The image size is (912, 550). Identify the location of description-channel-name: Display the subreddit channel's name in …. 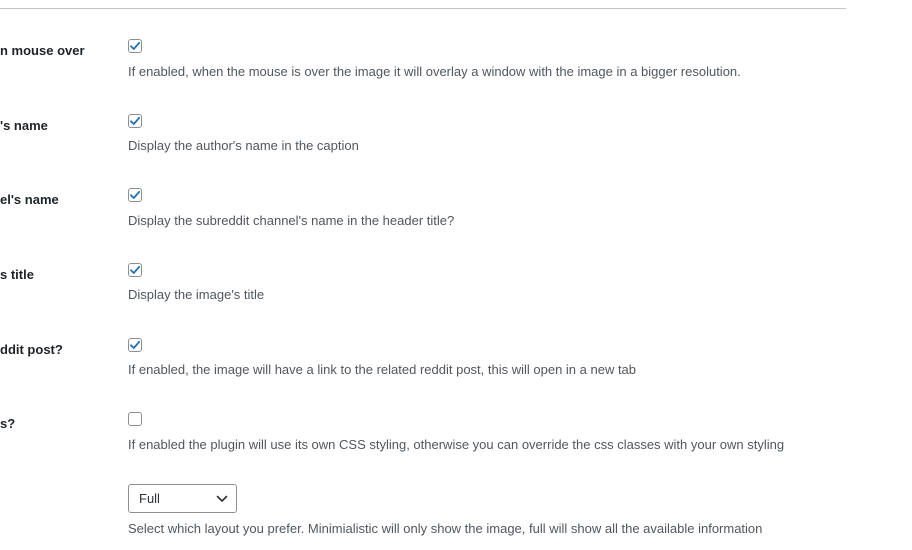
(291, 220).